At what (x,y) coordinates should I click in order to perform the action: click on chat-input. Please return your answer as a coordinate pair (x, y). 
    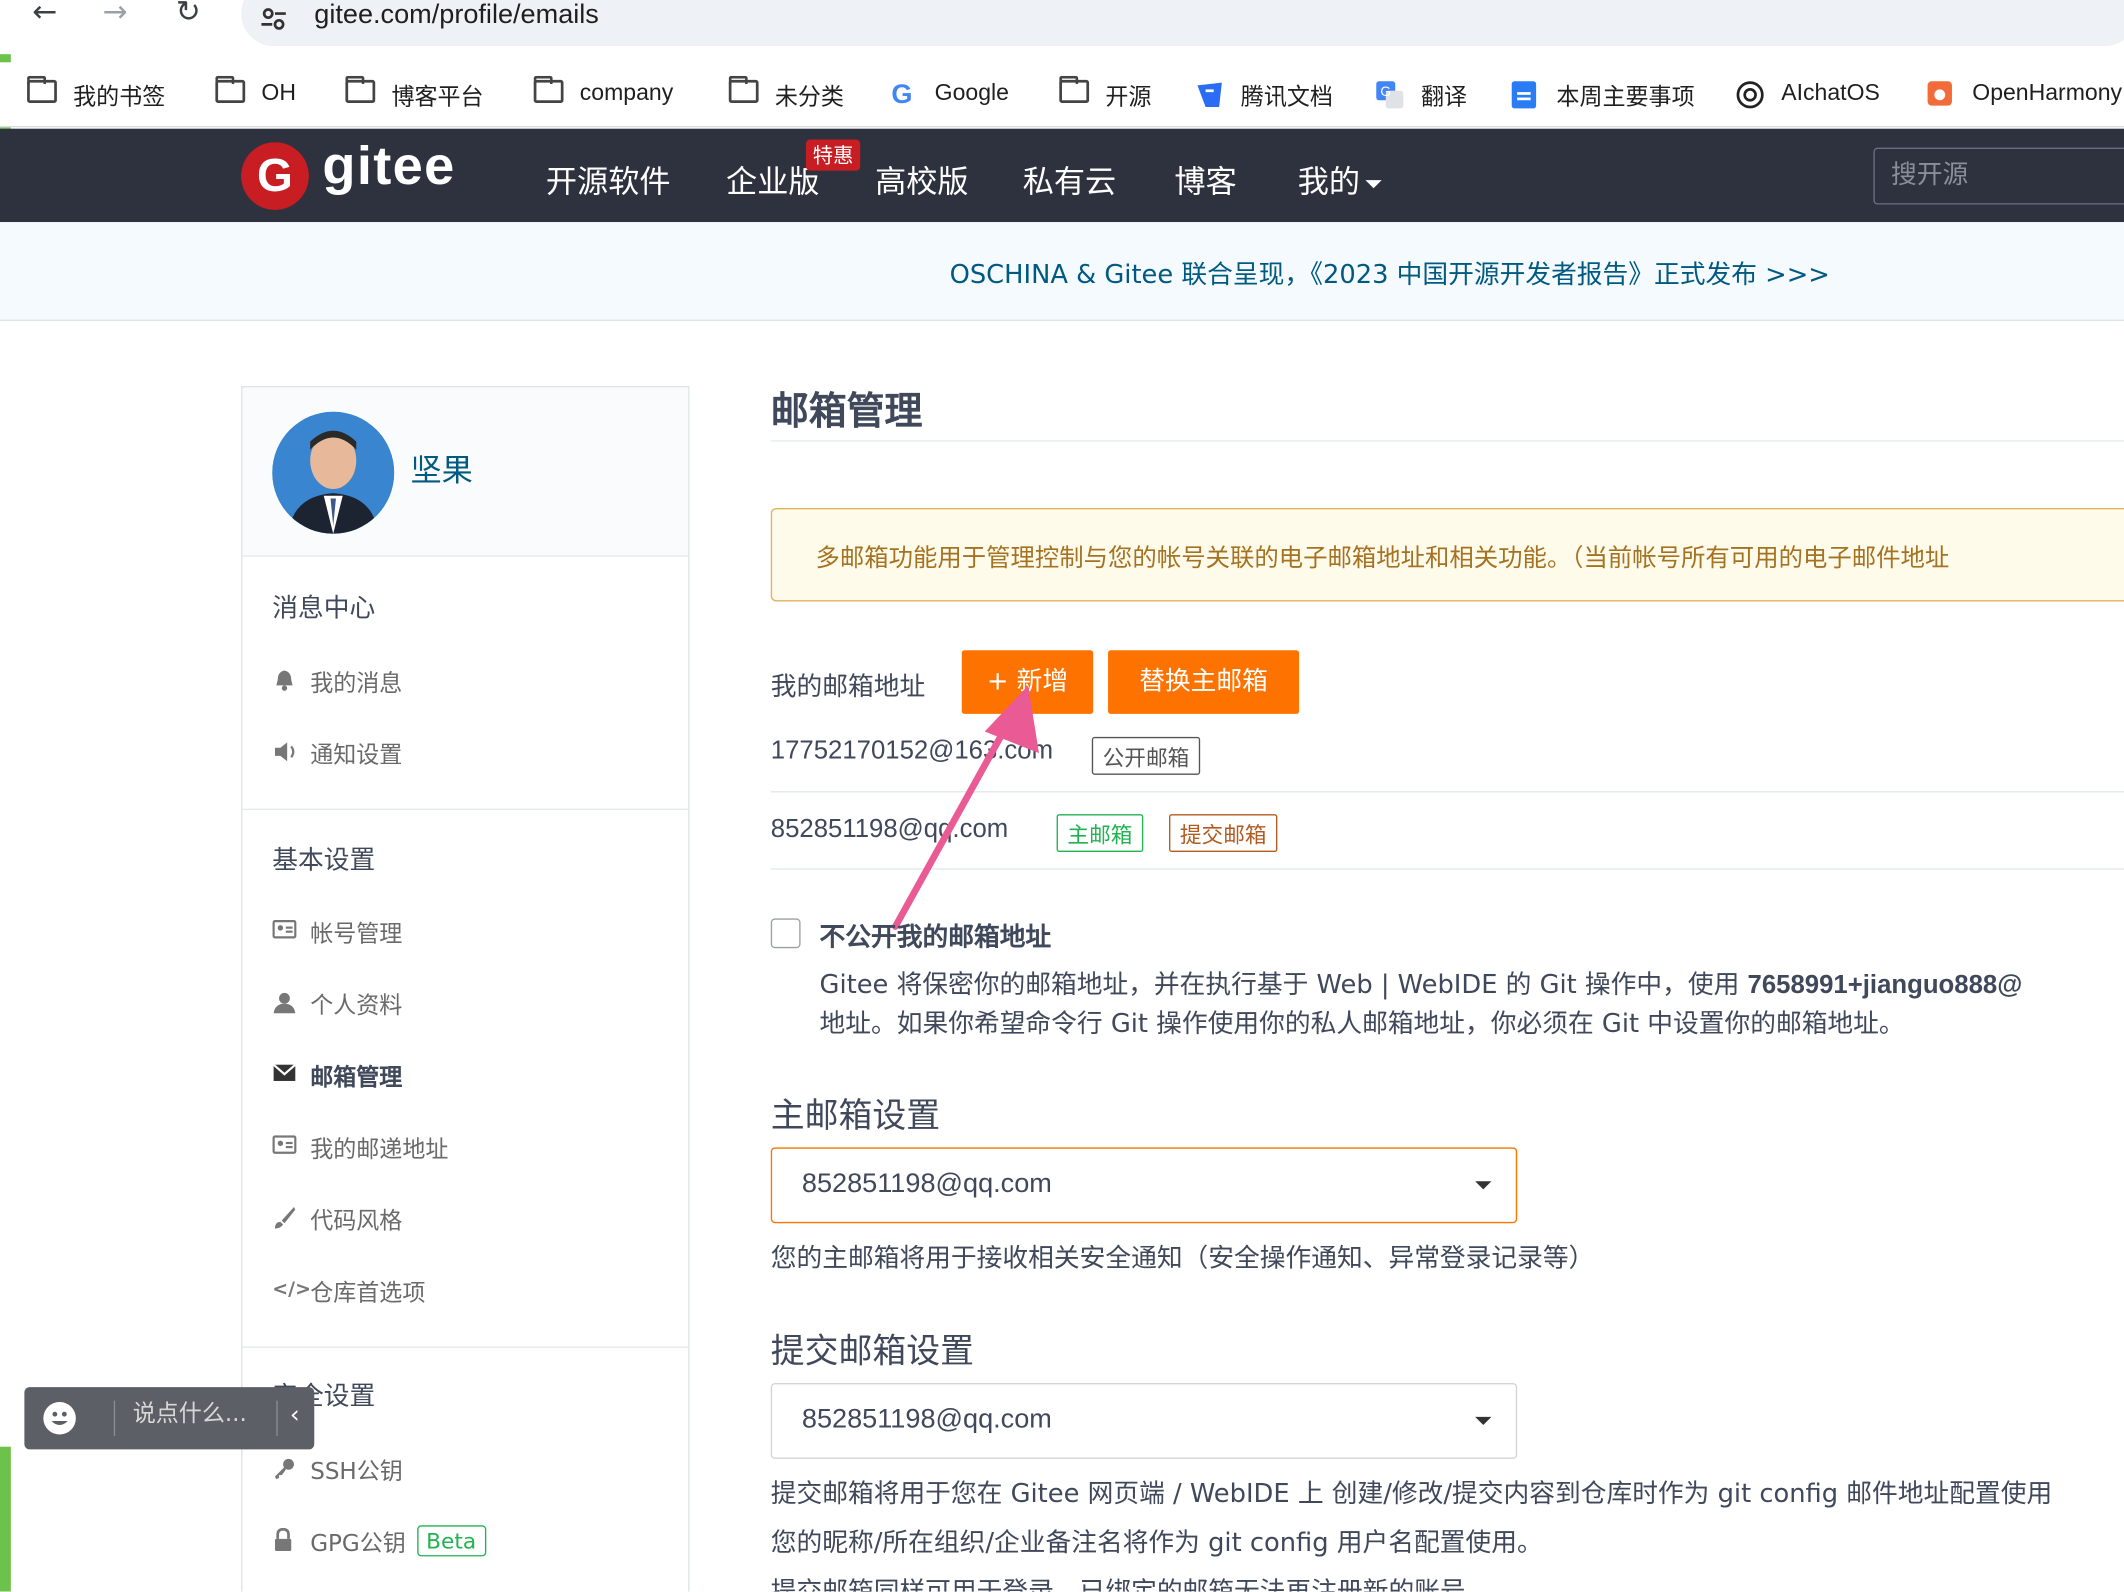
    Looking at the image, I should click on (200, 1414).